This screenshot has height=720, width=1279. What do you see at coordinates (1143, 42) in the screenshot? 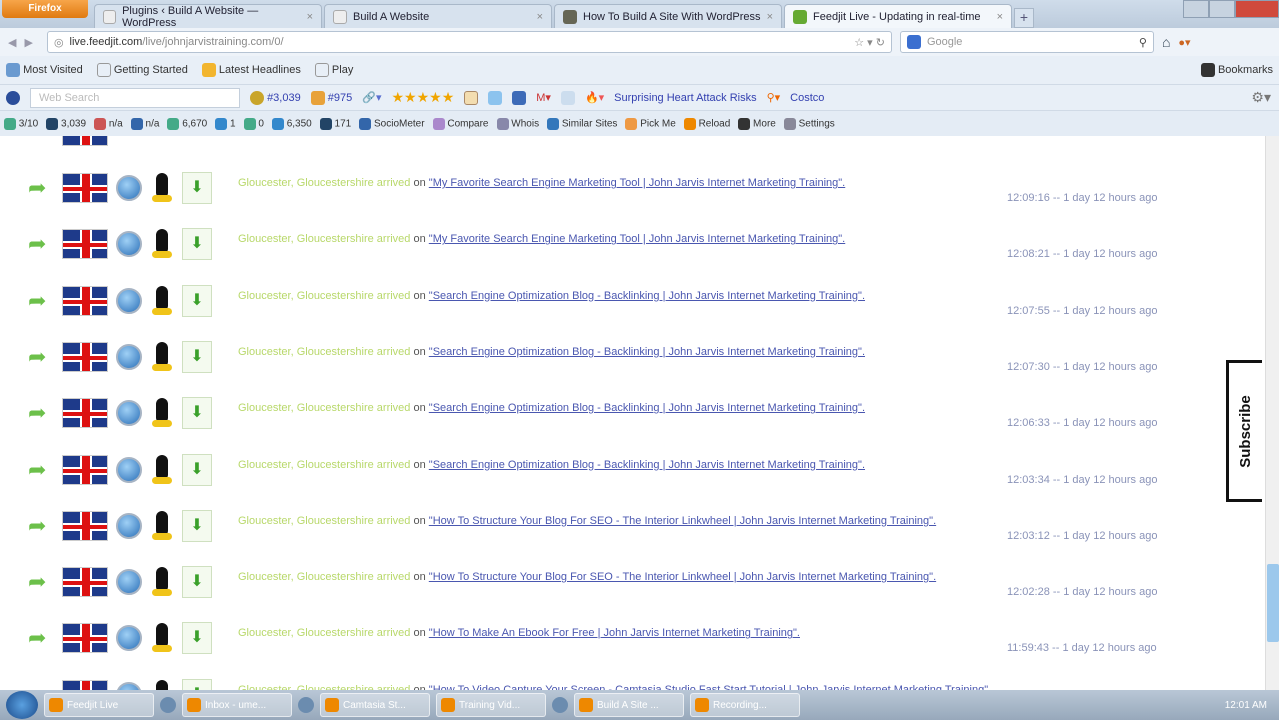
I see `search-icon: ⚲` at bounding box center [1143, 42].